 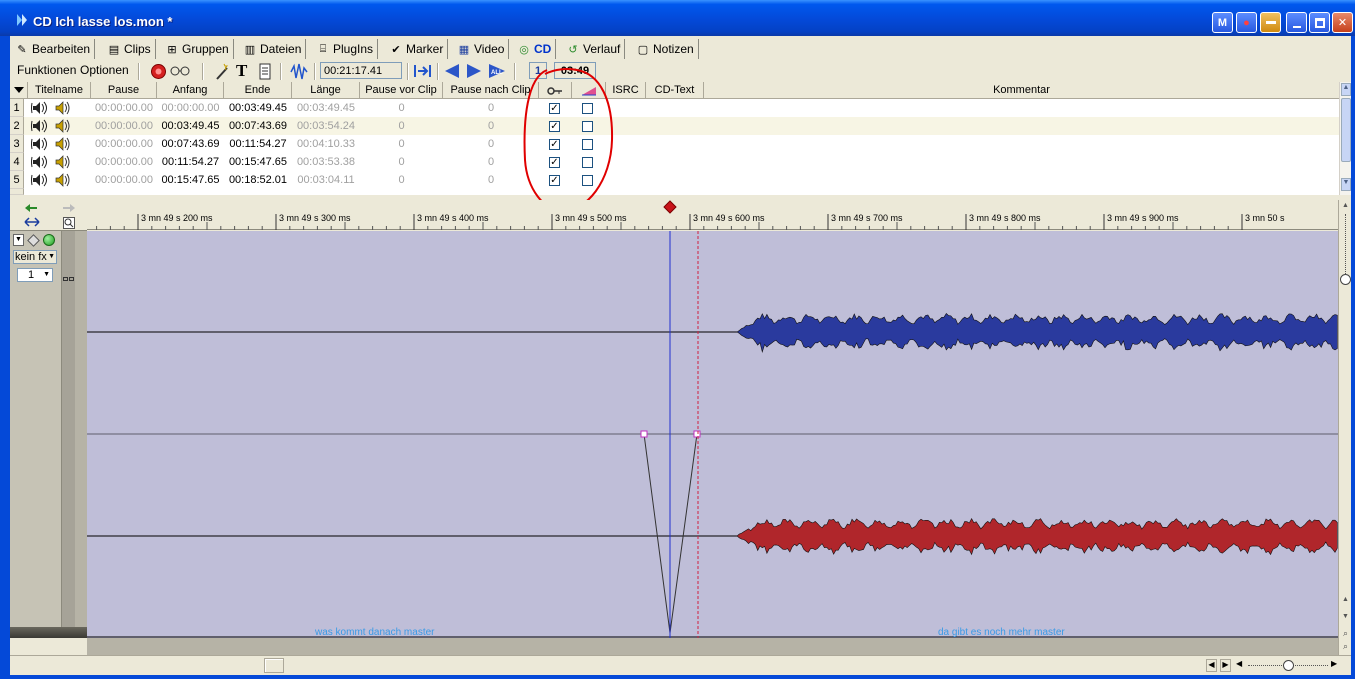 I want to click on table-scrollbar: ▲ ▼, so click(x=1345, y=138).